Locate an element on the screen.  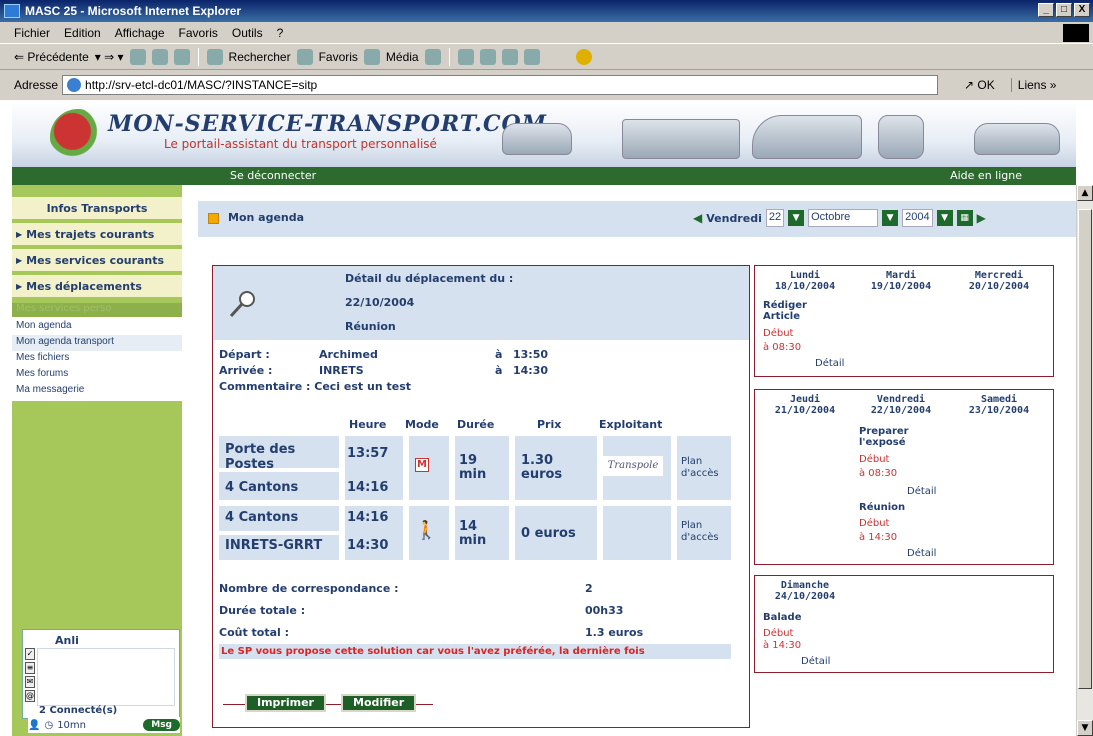
day-select: 22 is located at coordinates (775, 218).